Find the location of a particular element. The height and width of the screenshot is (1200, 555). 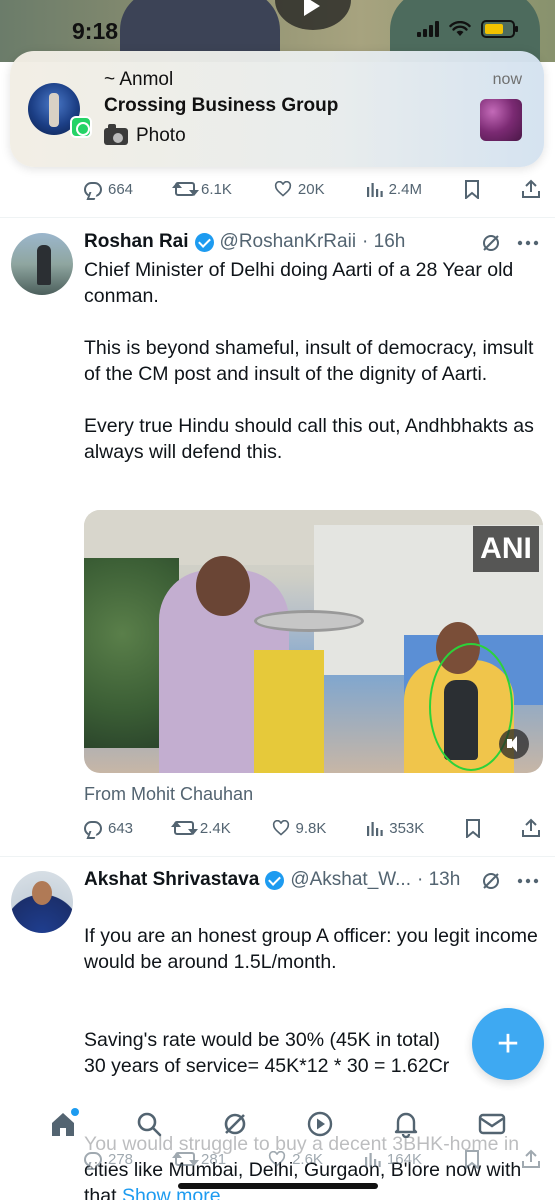

author-name: Roshan Rai is located at coordinates (136, 242).